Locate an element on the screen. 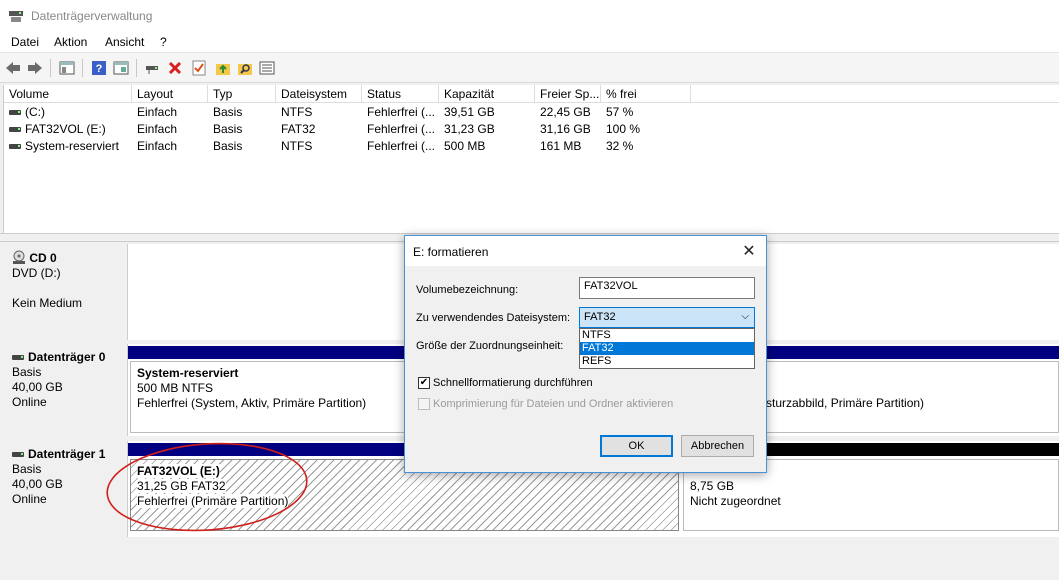 This screenshot has width=1059, height=580. disk-name: Datenträger 1 is located at coordinates (67, 454).